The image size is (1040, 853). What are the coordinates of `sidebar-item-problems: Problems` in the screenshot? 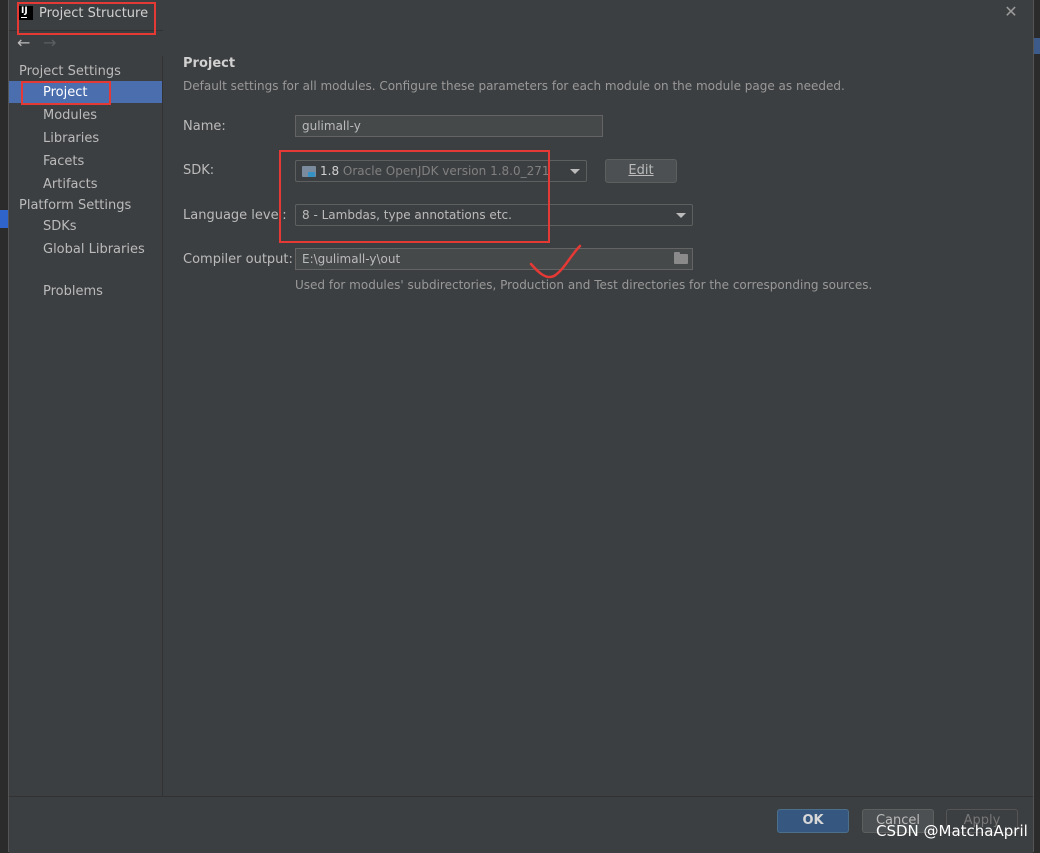 It's located at (73, 291).